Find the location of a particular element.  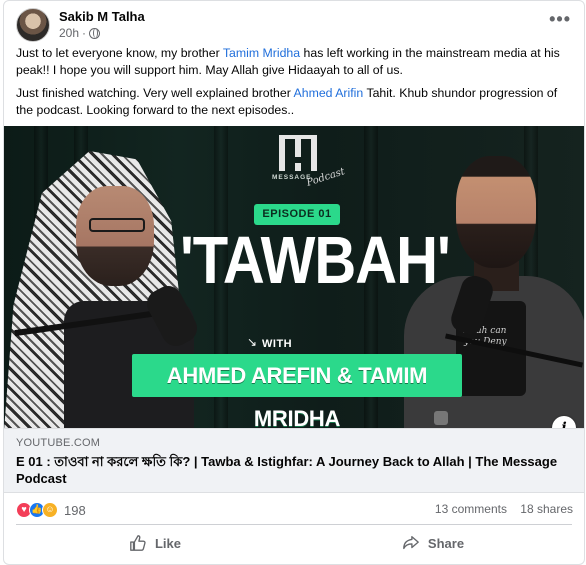

author-avatar is located at coordinates (33, 25).